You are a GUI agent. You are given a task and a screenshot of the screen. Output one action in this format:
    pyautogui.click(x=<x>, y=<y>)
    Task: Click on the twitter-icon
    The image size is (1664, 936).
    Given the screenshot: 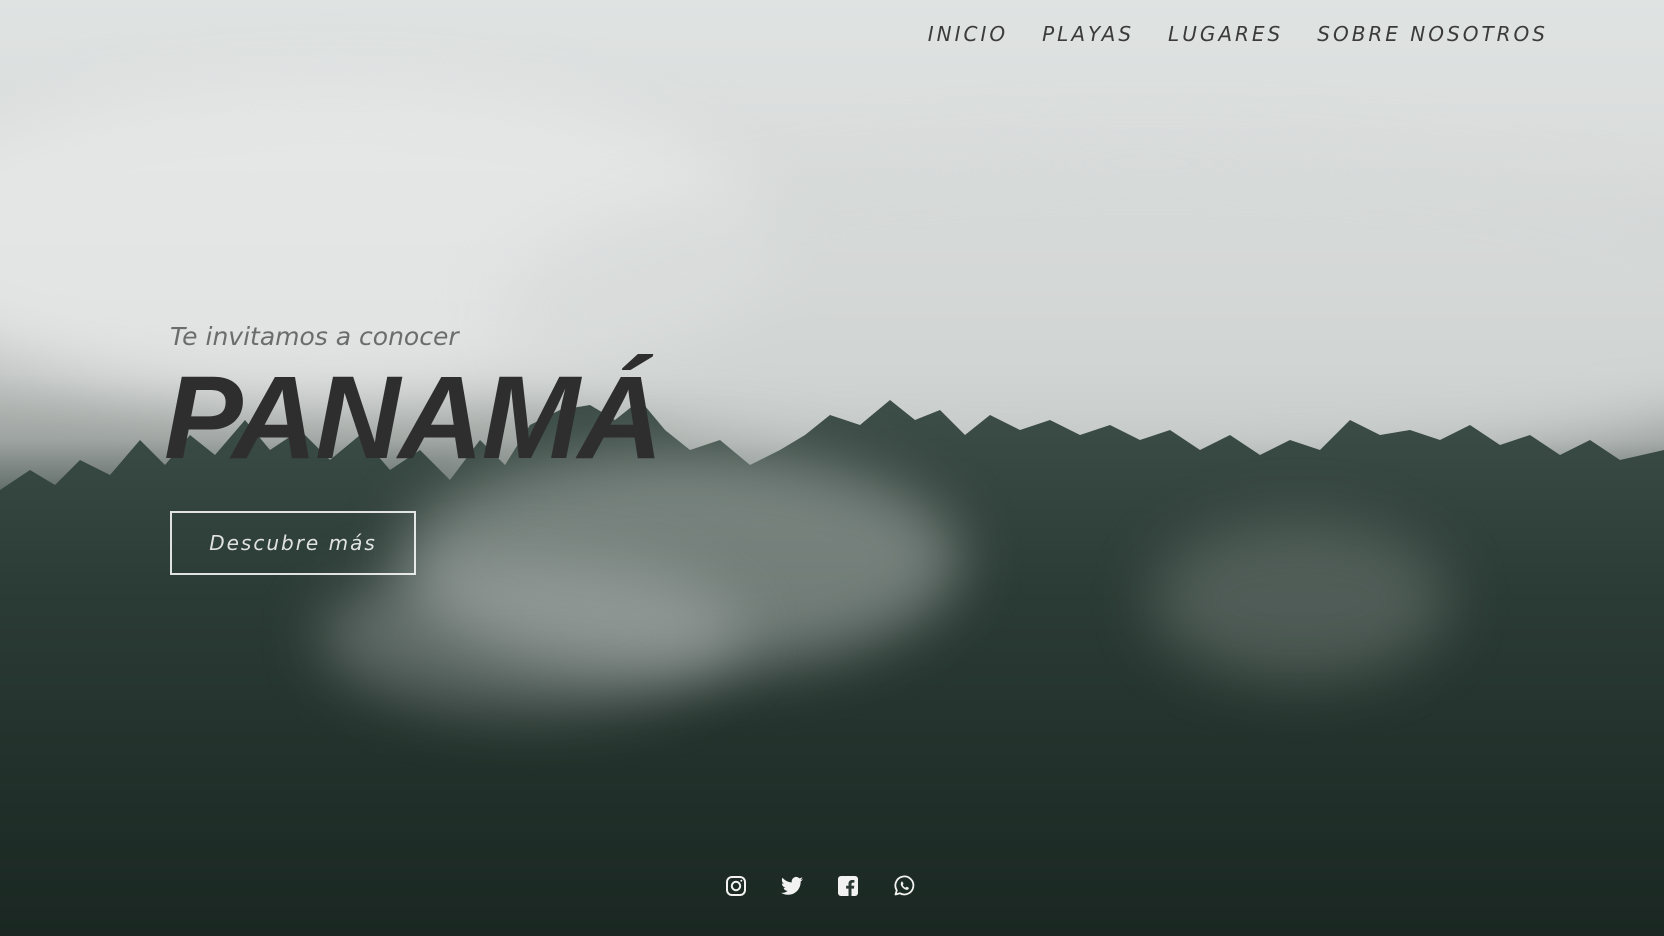 What is the action you would take?
    pyautogui.click(x=792, y=886)
    